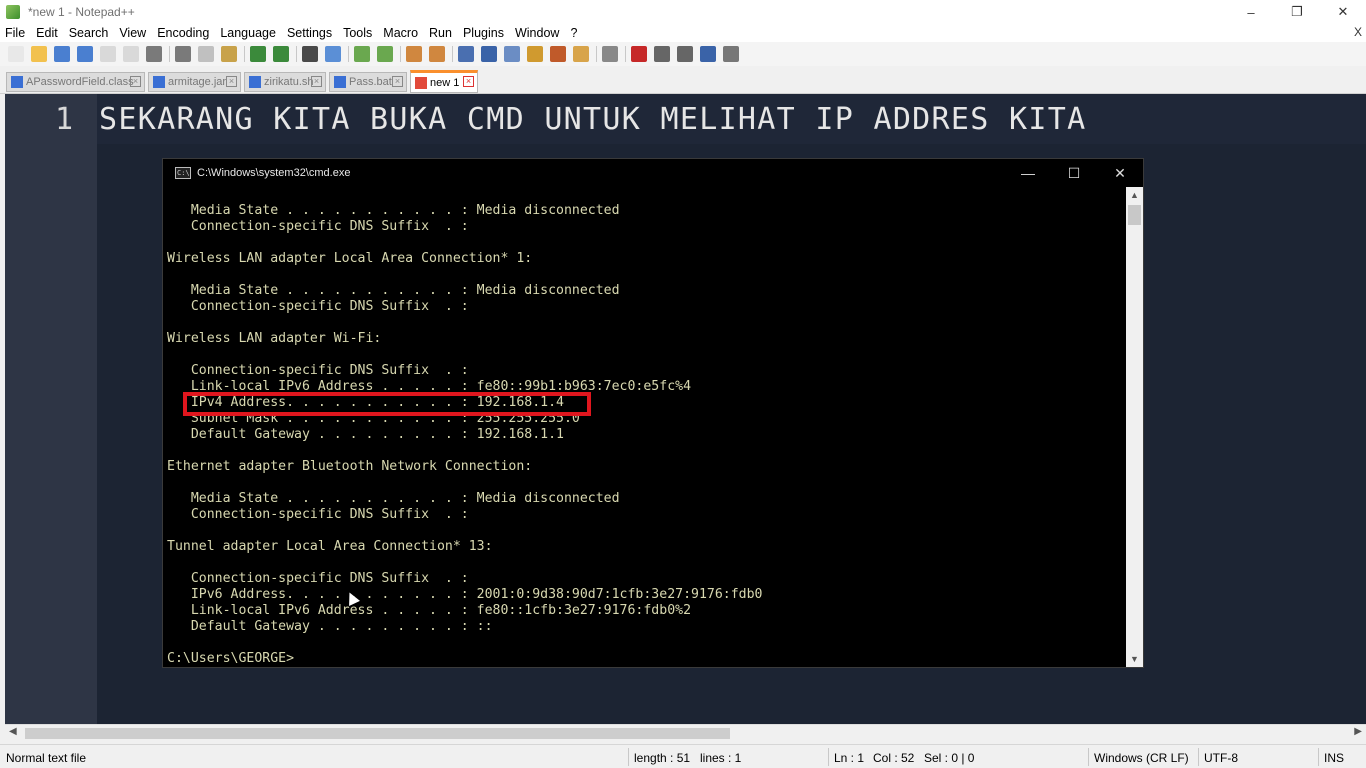 Image resolution: width=1366 pixels, height=768 pixels. I want to click on cmd-close-button: ✕, so click(1120, 173).